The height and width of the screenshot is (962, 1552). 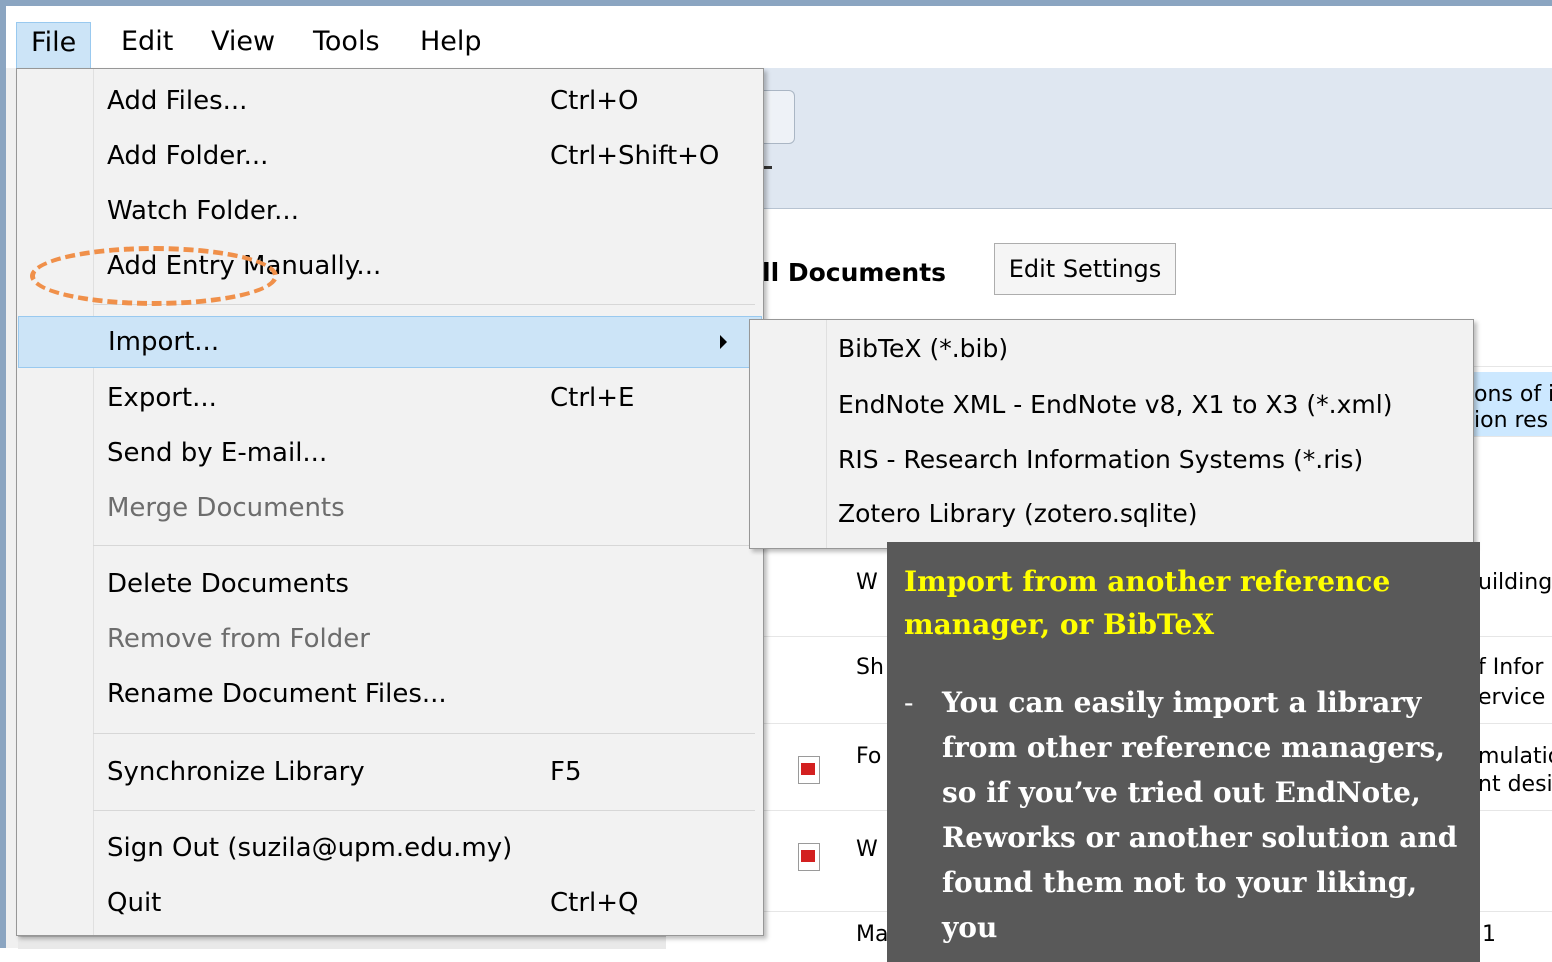 I want to click on toolbar-area, so click(x=1156, y=138).